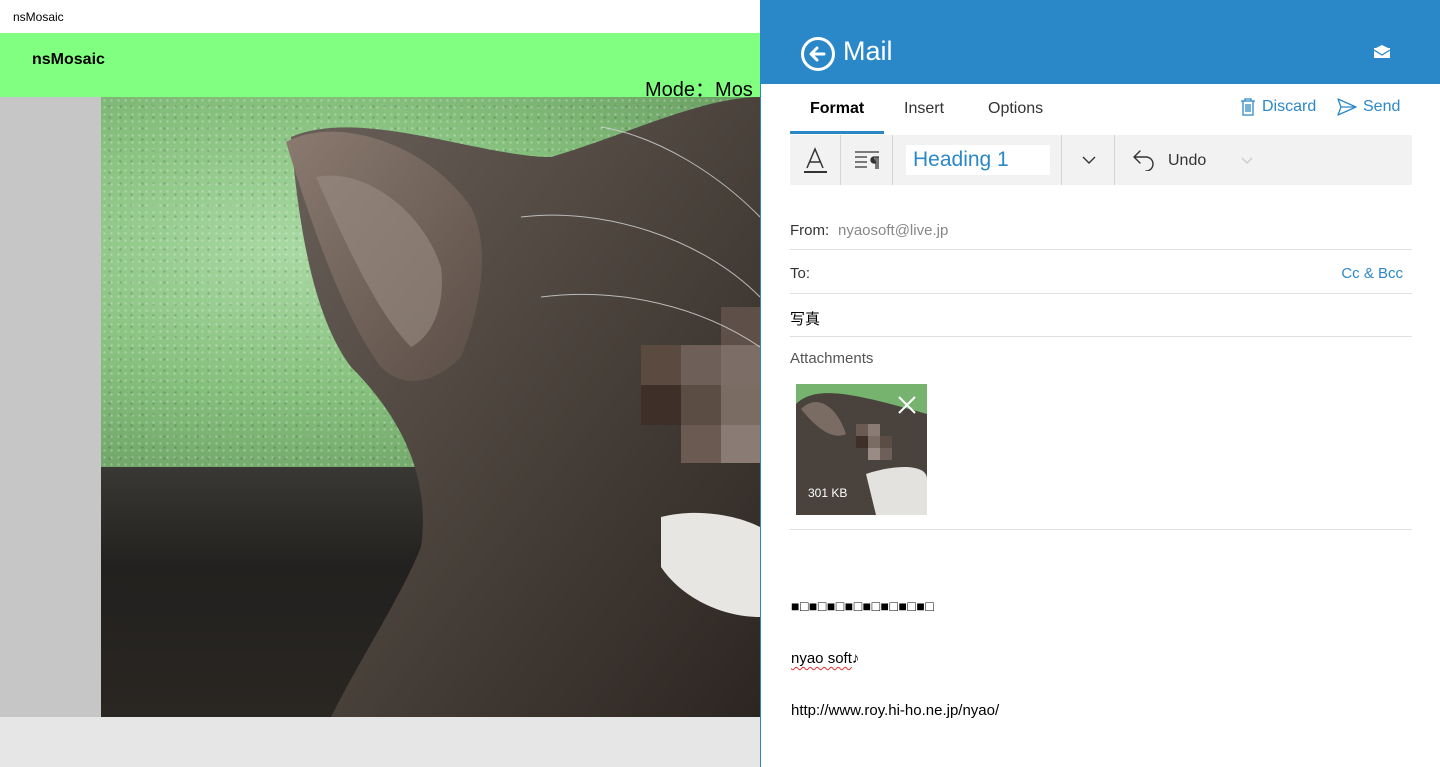 The width and height of the screenshot is (1440, 767). I want to click on font-color-button, so click(815, 160).